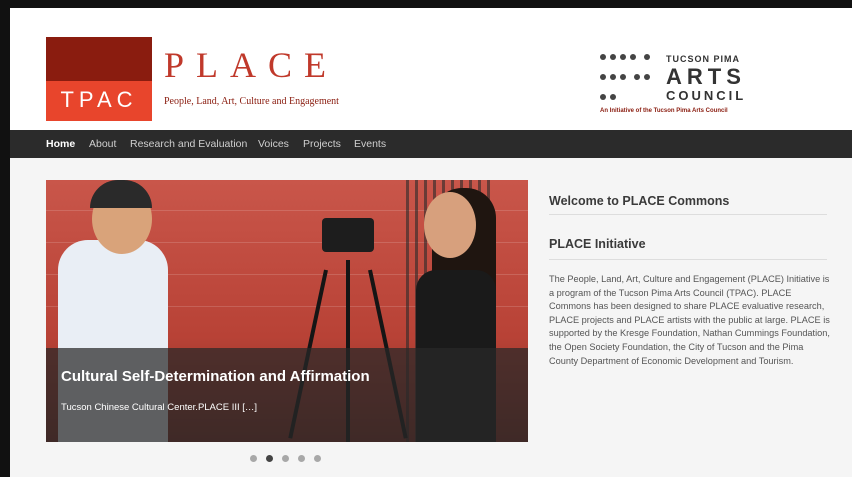 The width and height of the screenshot is (852, 477). What do you see at coordinates (322, 144) in the screenshot?
I see `nav-item-projects: Projects` at bounding box center [322, 144].